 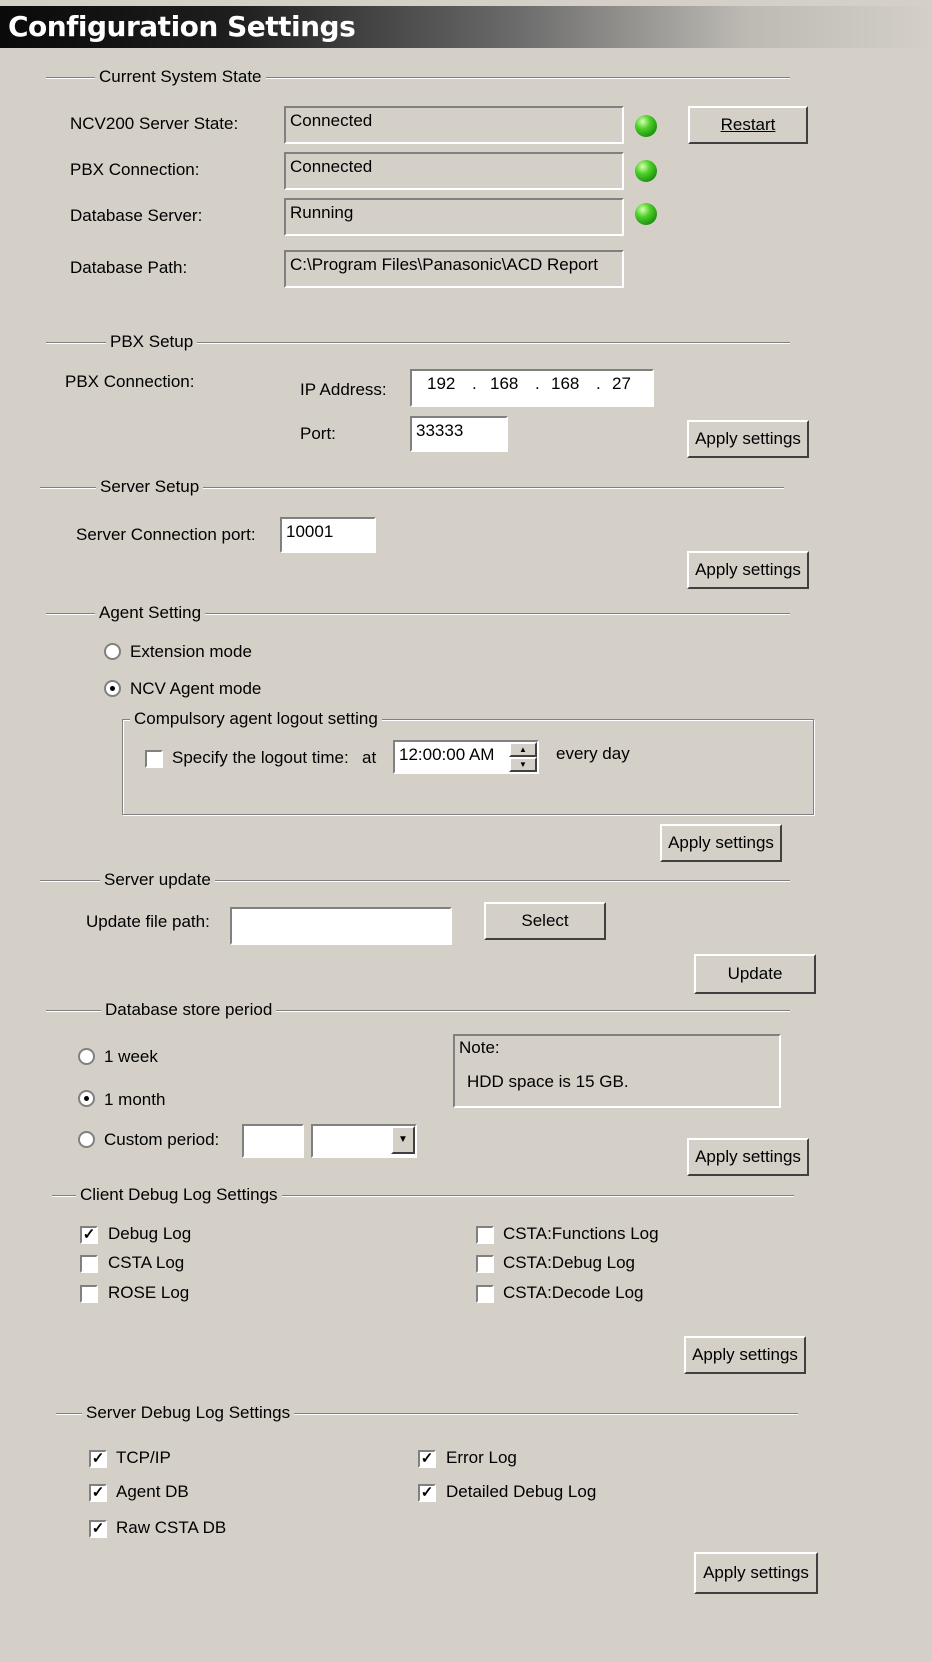 What do you see at coordinates (86, 1056) in the screenshot?
I see `period-1-week-radio` at bounding box center [86, 1056].